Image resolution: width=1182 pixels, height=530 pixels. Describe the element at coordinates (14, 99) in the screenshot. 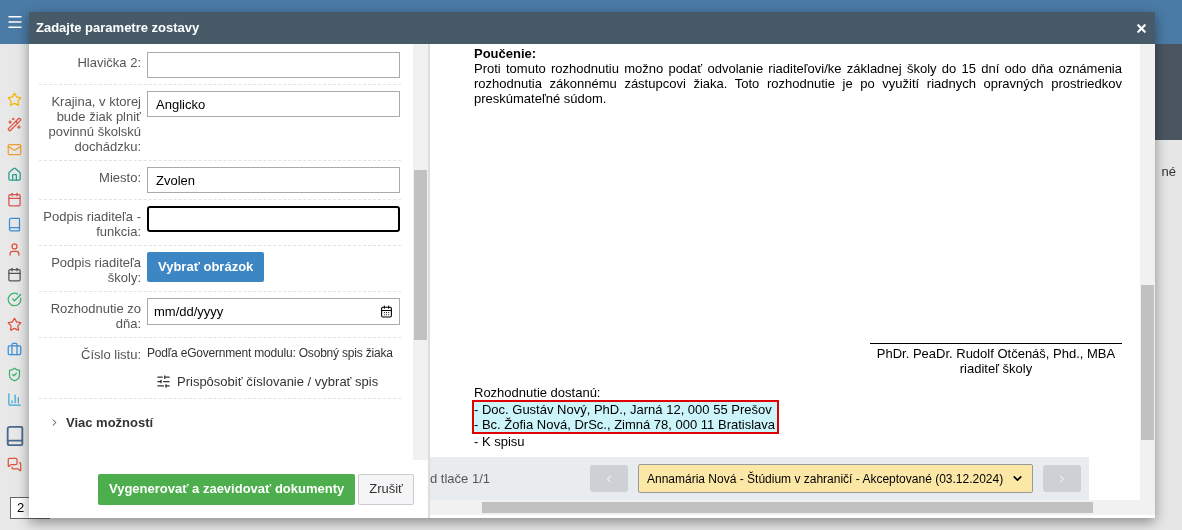

I see `star-icon` at that location.